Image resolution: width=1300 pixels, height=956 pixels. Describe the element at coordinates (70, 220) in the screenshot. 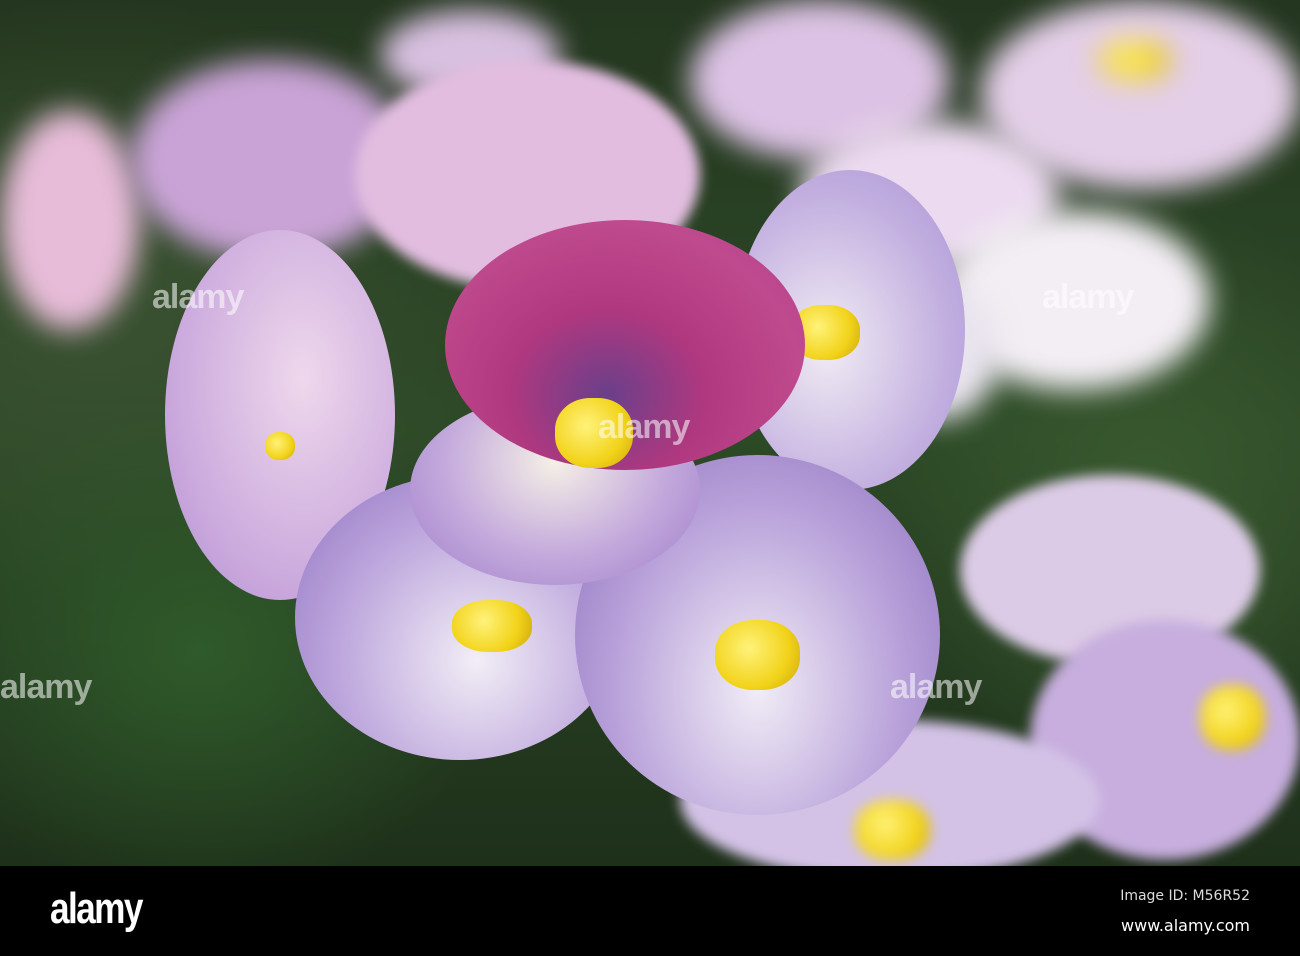

I see `background-flower` at that location.